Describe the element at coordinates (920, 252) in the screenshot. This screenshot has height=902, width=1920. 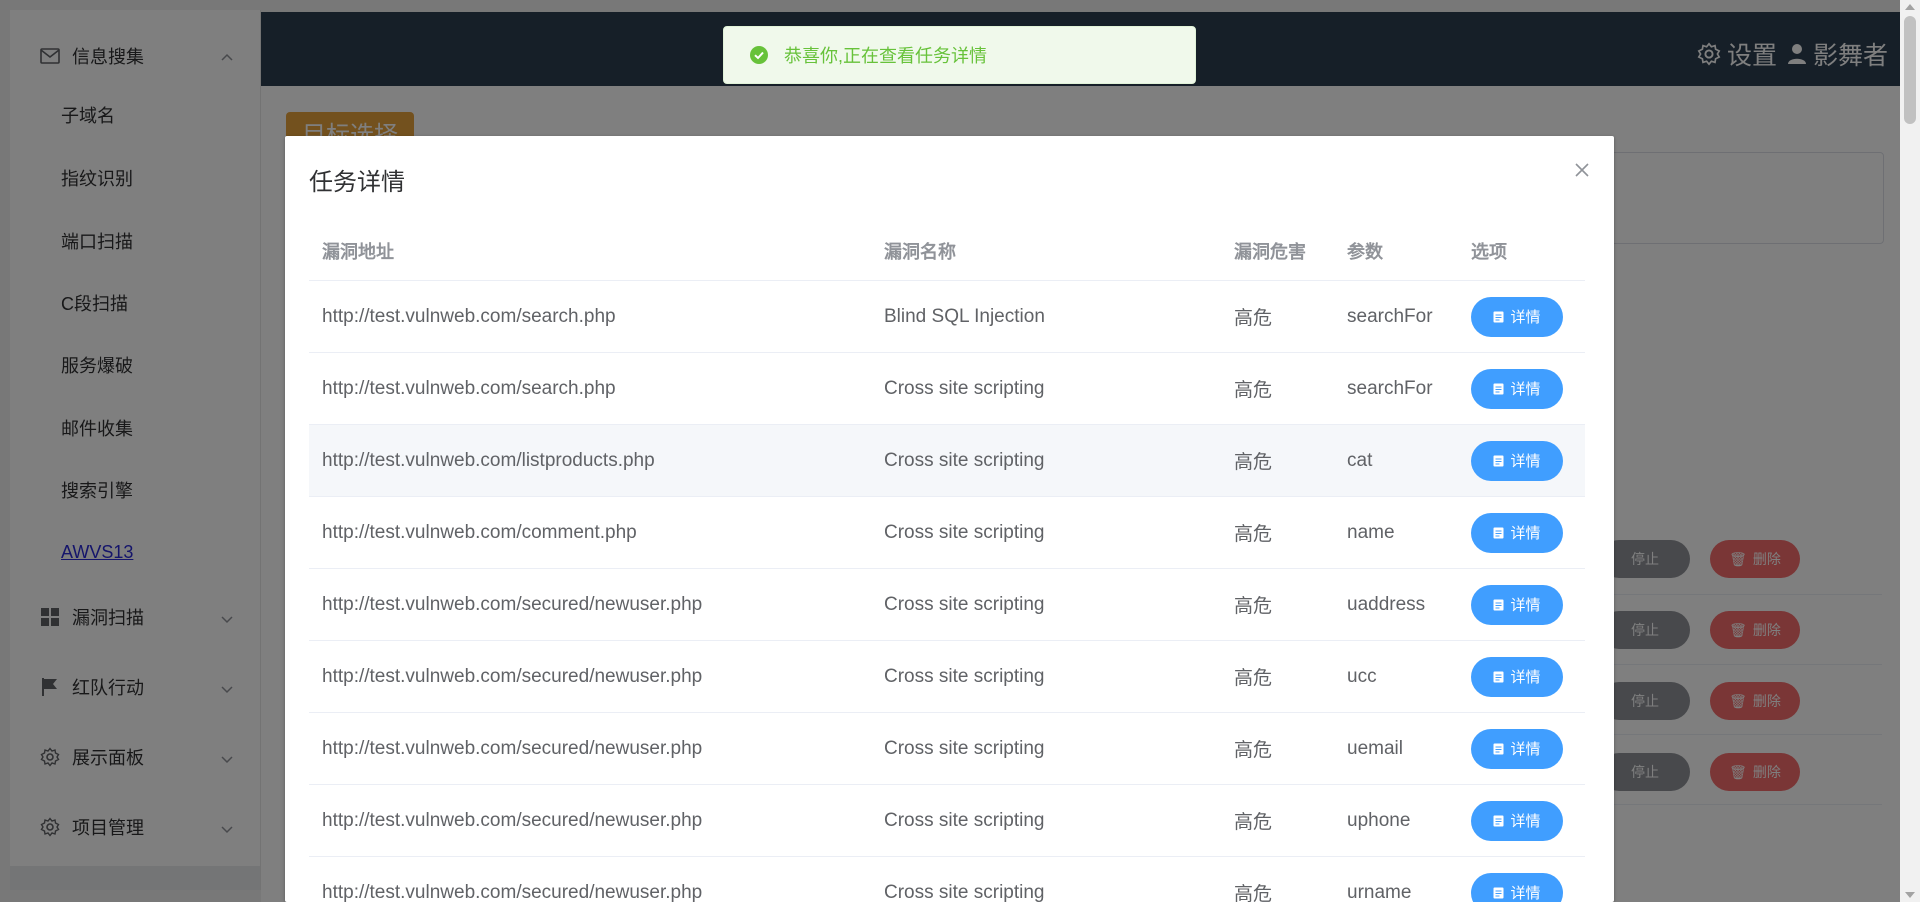
I see `column-header-name: 漏洞名称` at that location.